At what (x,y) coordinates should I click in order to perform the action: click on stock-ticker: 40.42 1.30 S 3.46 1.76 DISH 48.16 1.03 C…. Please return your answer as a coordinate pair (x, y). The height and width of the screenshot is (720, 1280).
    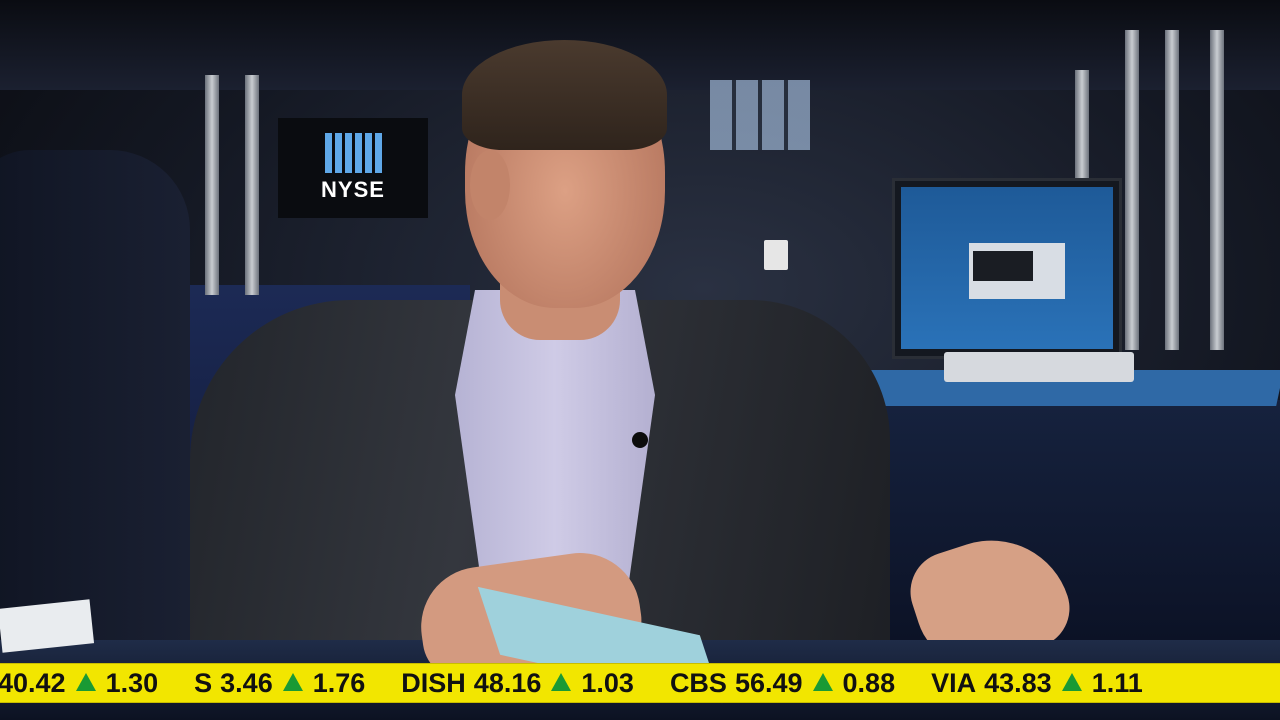
    Looking at the image, I should click on (640, 683).